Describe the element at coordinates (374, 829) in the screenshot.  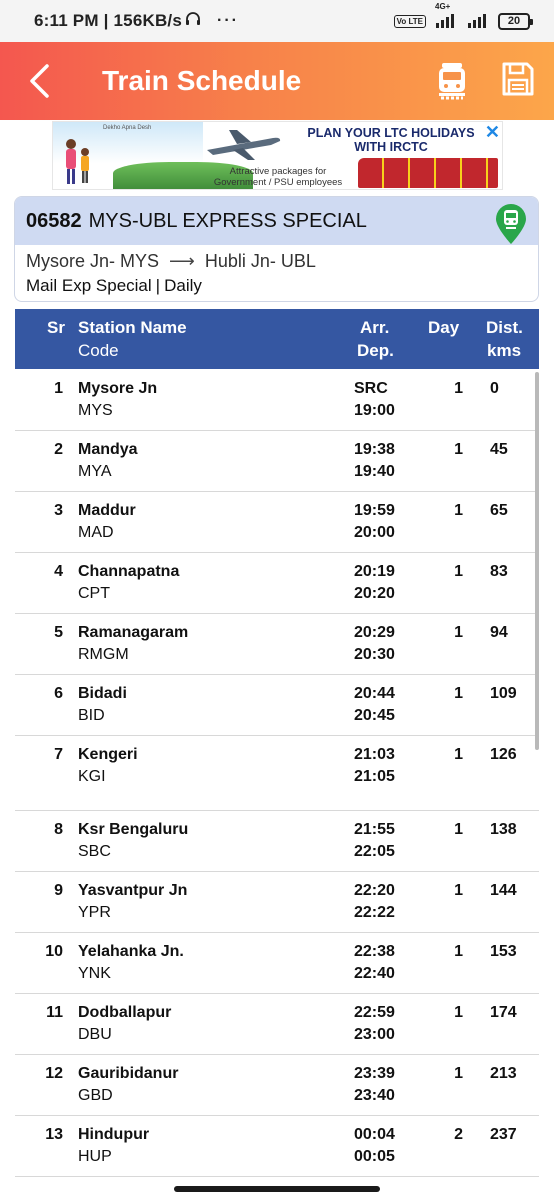
I see `row-arrival: 21:55` at that location.